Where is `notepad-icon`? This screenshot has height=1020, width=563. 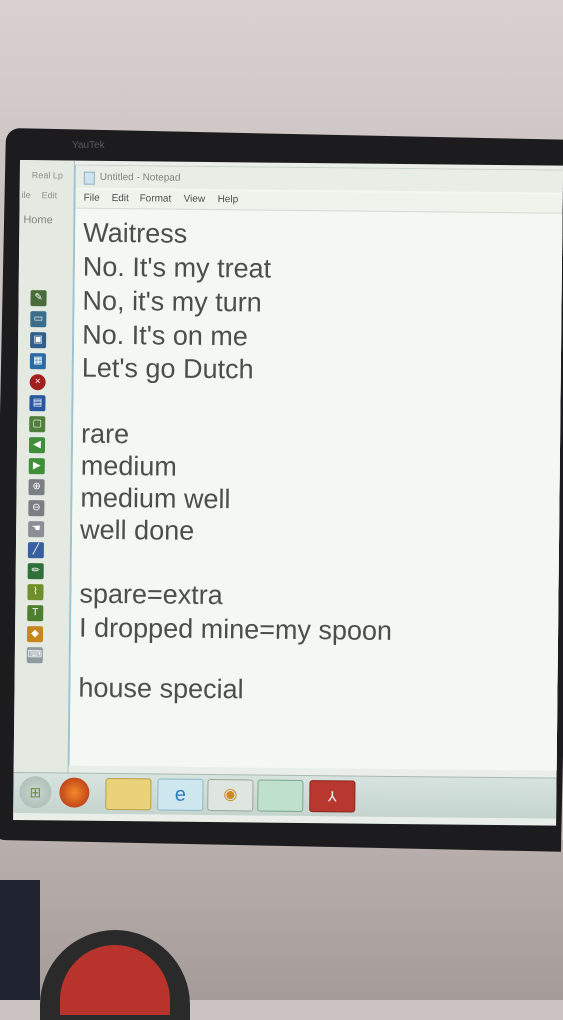 notepad-icon is located at coordinates (89, 178).